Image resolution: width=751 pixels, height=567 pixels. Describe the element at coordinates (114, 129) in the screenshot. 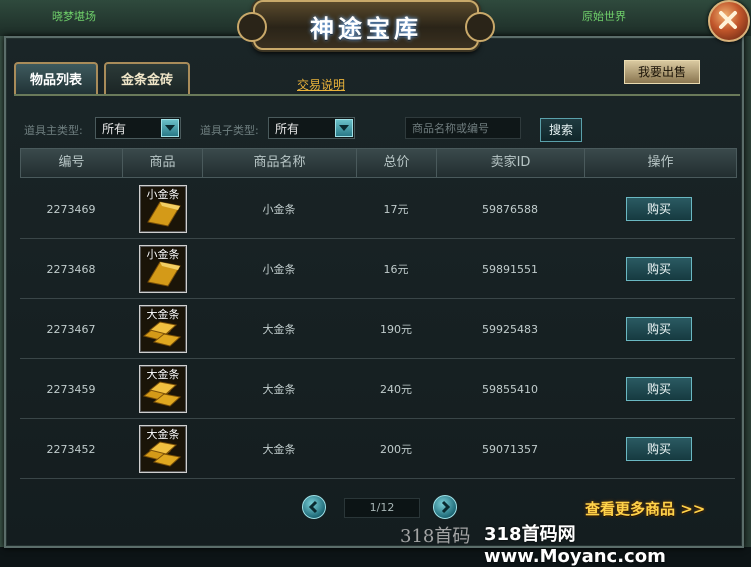

I see `main-type-value: 所有` at that location.